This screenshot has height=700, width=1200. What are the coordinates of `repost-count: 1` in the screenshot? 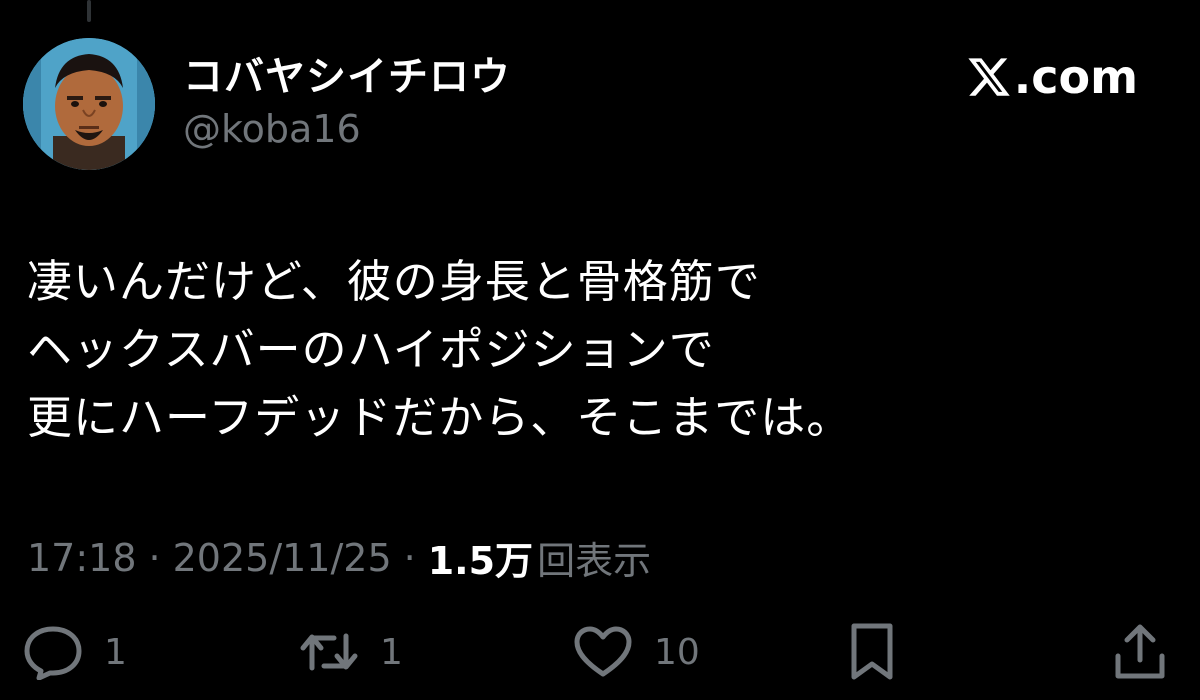 It's located at (391, 652).